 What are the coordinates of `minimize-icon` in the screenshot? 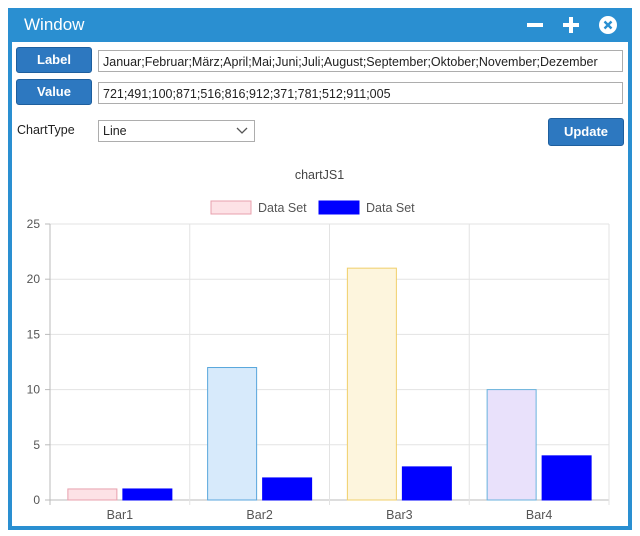 It's located at (535, 25).